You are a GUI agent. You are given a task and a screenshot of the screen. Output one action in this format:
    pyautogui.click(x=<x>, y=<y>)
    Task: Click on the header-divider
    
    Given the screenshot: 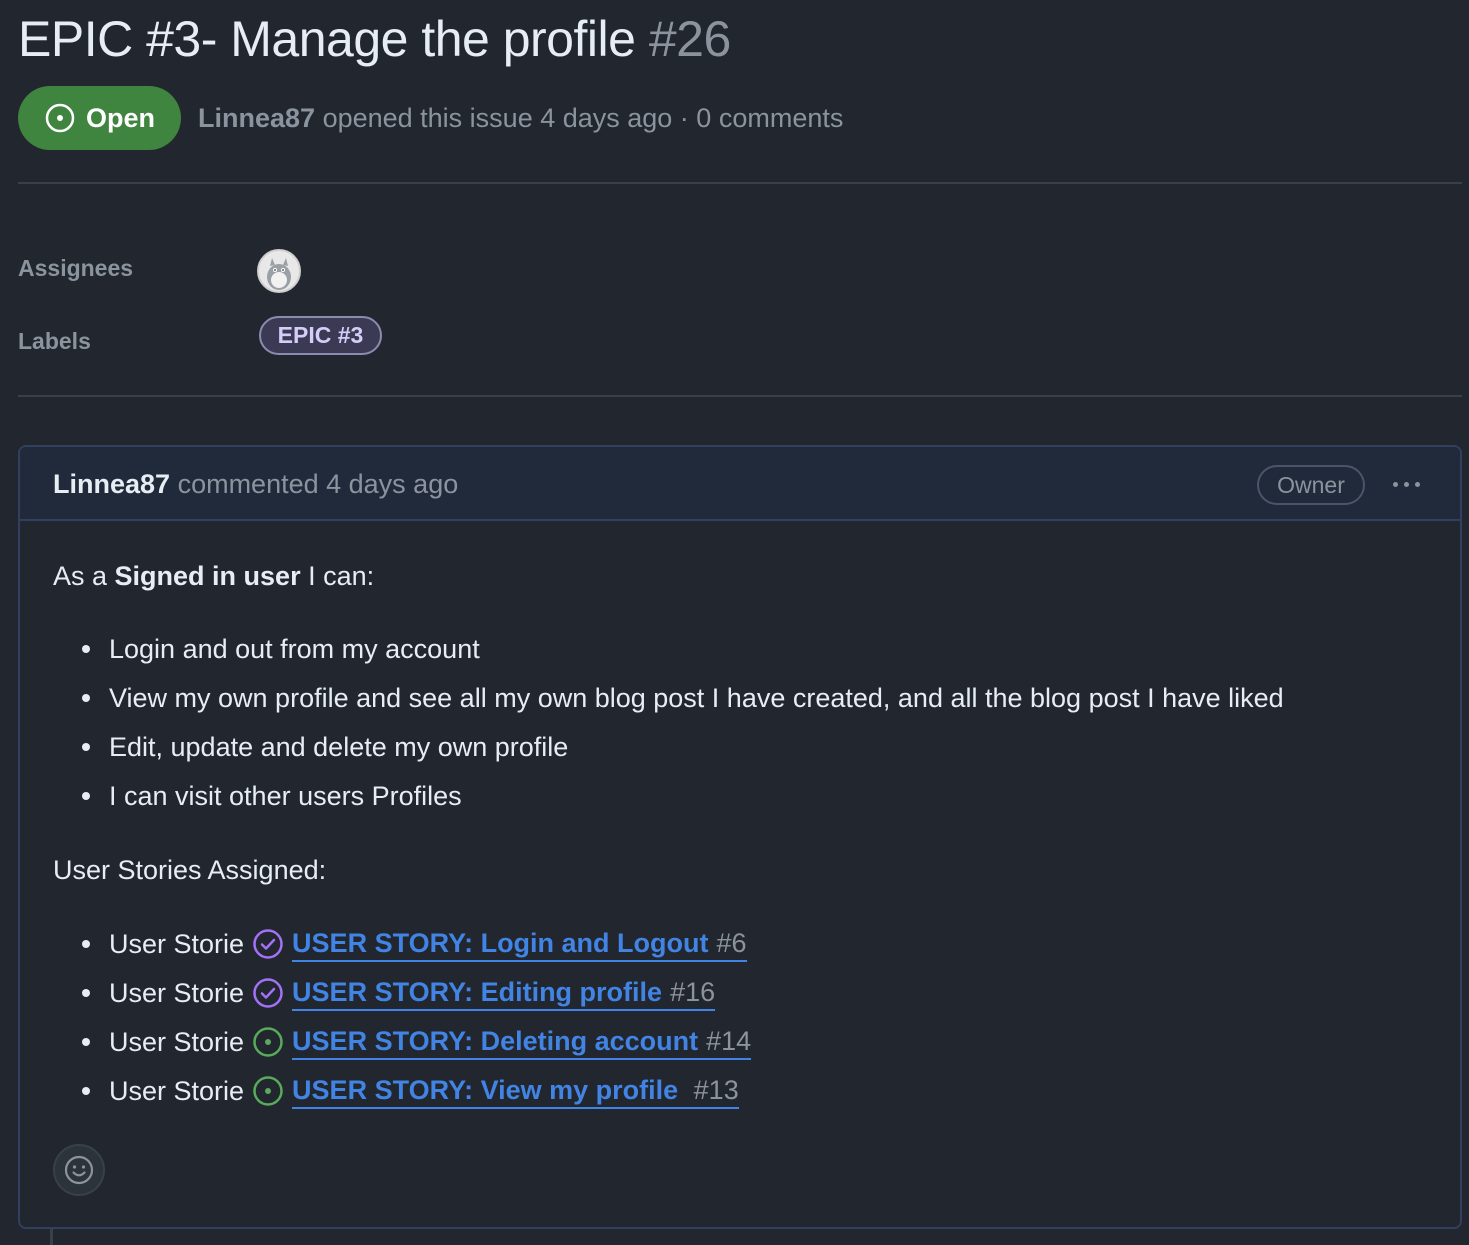 What is the action you would take?
    pyautogui.click(x=740, y=183)
    